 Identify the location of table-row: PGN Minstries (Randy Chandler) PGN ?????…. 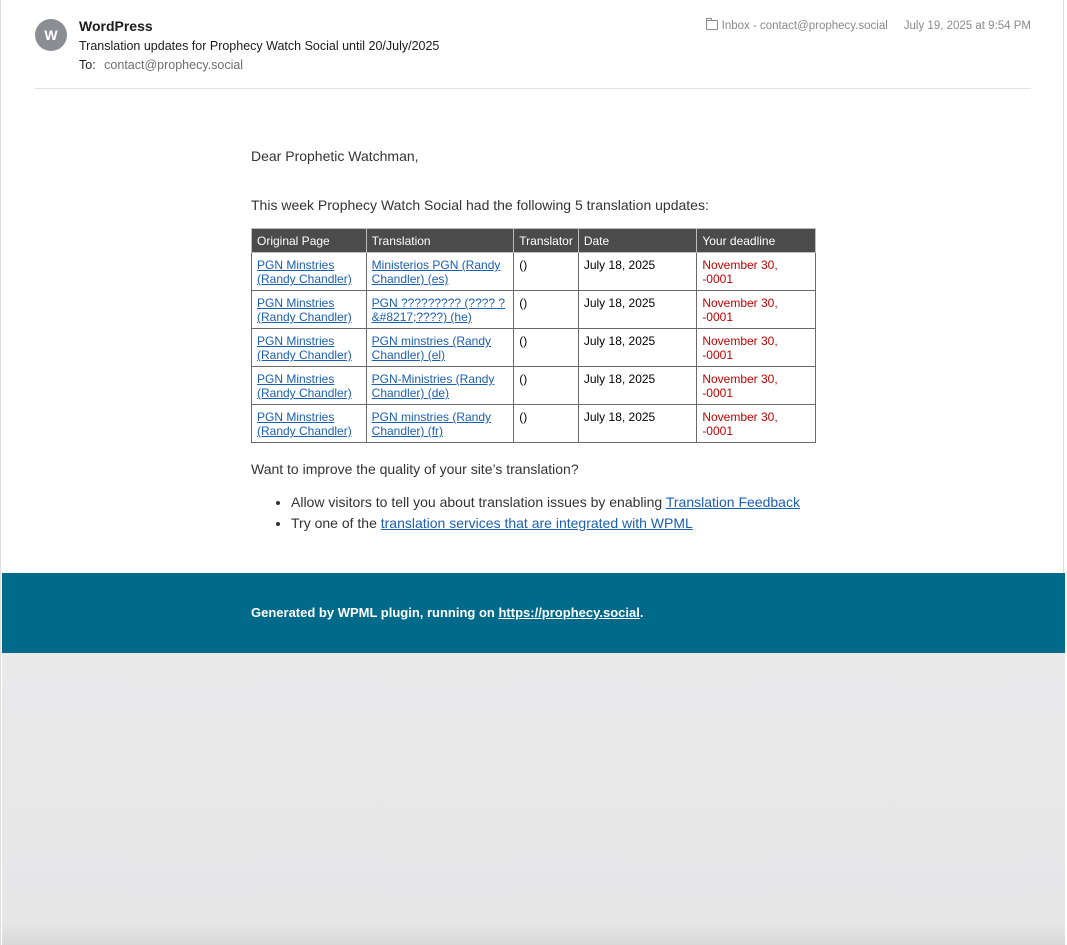
(533, 309).